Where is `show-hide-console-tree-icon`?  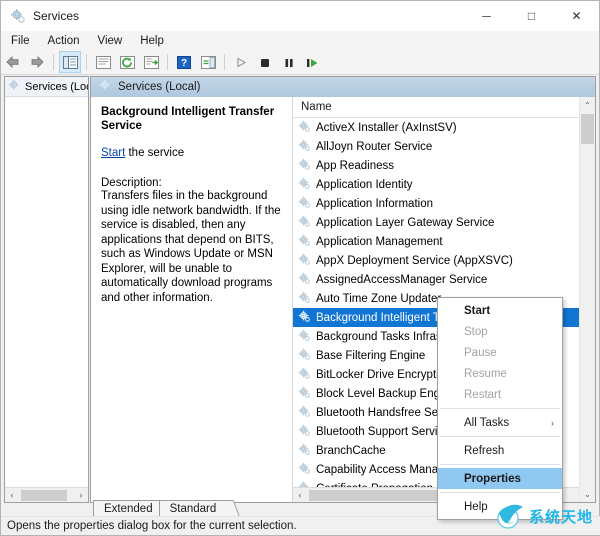
show-hide-console-tree-icon is located at coordinates (70, 62).